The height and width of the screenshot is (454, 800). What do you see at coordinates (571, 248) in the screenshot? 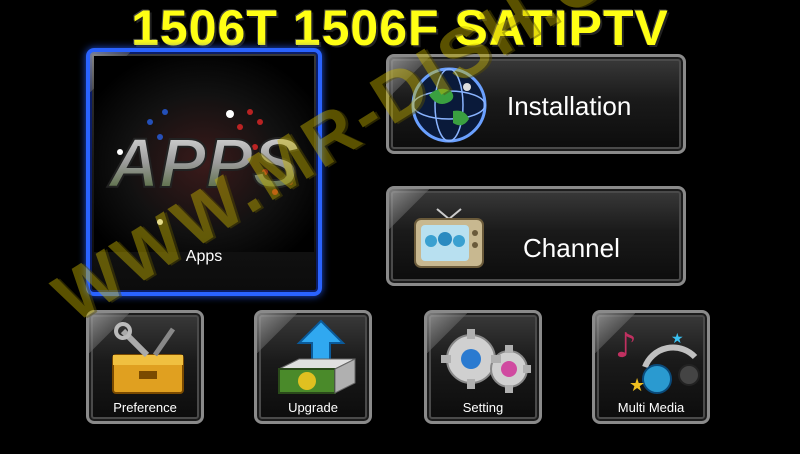
I see `channel-label: Channel` at bounding box center [571, 248].